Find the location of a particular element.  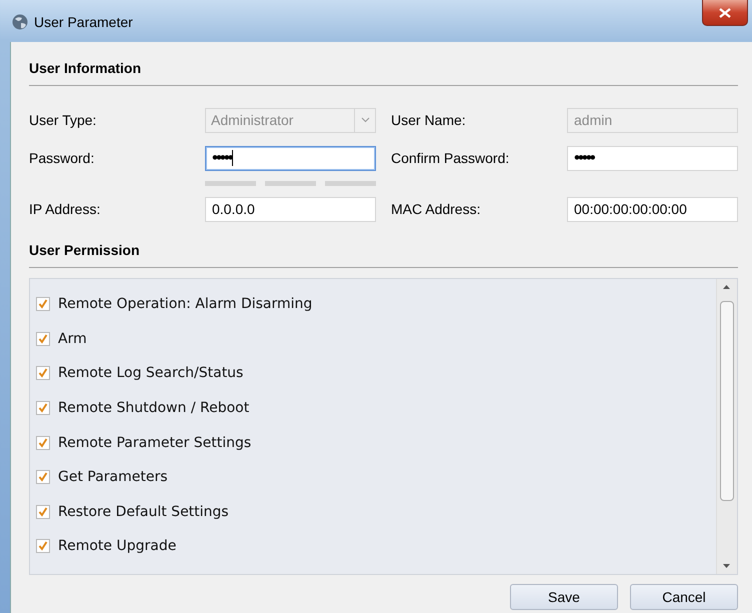

permission-label: Arm is located at coordinates (72, 338).